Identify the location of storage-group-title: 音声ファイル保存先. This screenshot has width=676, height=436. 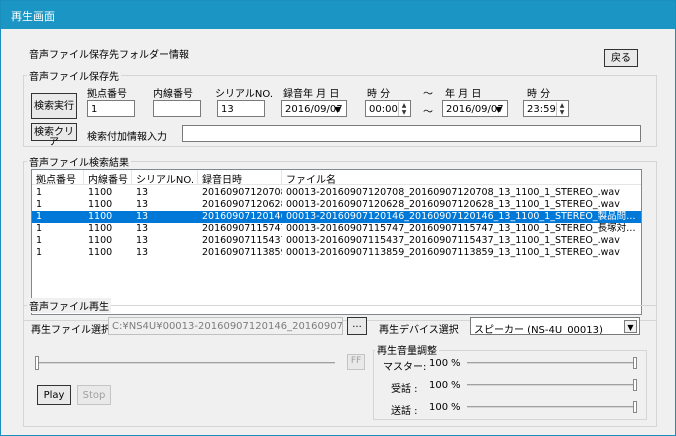
(74, 75).